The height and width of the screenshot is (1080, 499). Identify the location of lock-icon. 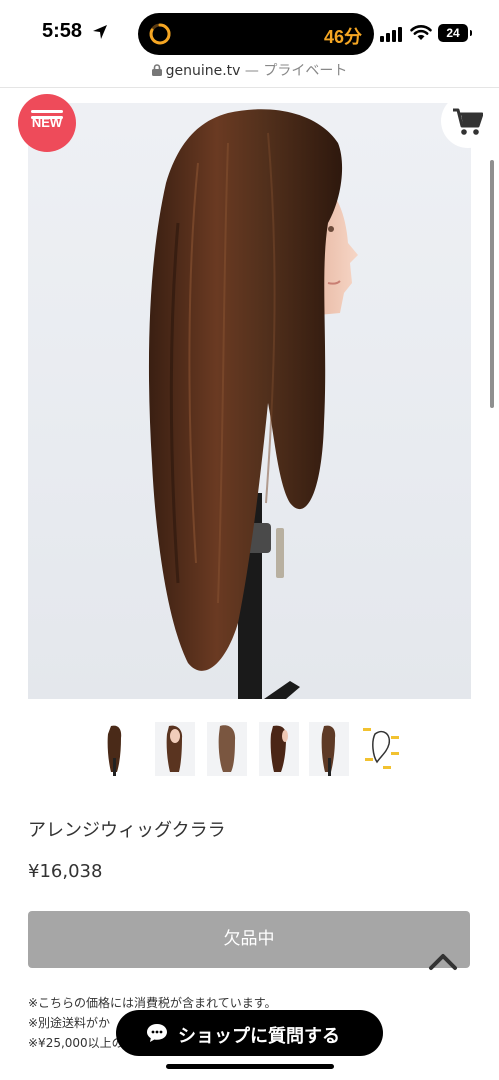
(156, 70).